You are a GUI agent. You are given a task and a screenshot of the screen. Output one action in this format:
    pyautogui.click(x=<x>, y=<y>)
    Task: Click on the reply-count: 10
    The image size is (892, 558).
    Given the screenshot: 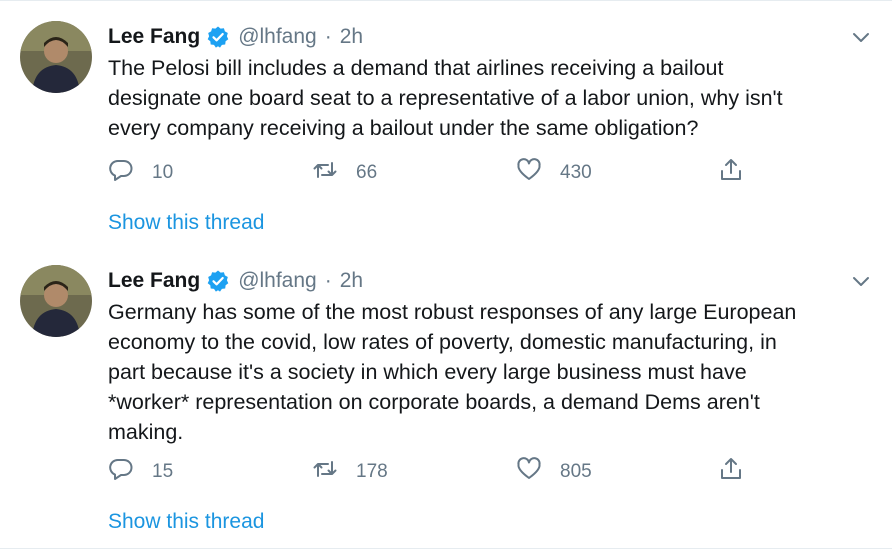 What is the action you would take?
    pyautogui.click(x=163, y=172)
    